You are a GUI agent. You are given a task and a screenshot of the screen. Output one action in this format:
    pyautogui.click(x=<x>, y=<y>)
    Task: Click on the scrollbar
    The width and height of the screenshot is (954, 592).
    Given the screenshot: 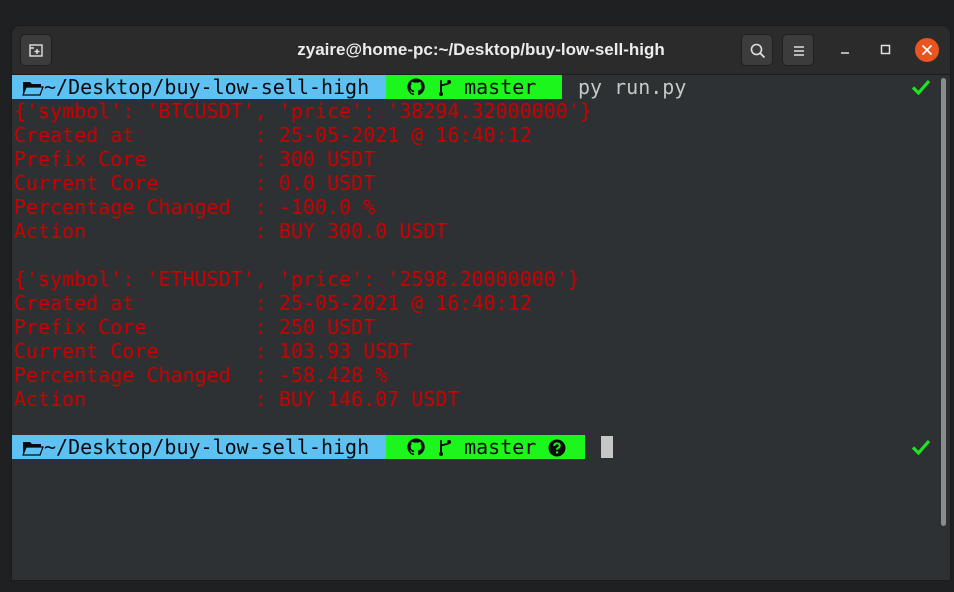 What is the action you would take?
    pyautogui.click(x=943, y=302)
    